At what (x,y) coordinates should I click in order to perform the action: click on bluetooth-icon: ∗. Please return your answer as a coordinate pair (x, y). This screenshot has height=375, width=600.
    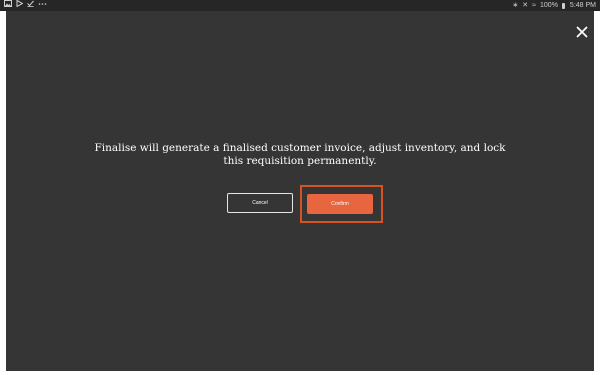
    Looking at the image, I should click on (515, 5).